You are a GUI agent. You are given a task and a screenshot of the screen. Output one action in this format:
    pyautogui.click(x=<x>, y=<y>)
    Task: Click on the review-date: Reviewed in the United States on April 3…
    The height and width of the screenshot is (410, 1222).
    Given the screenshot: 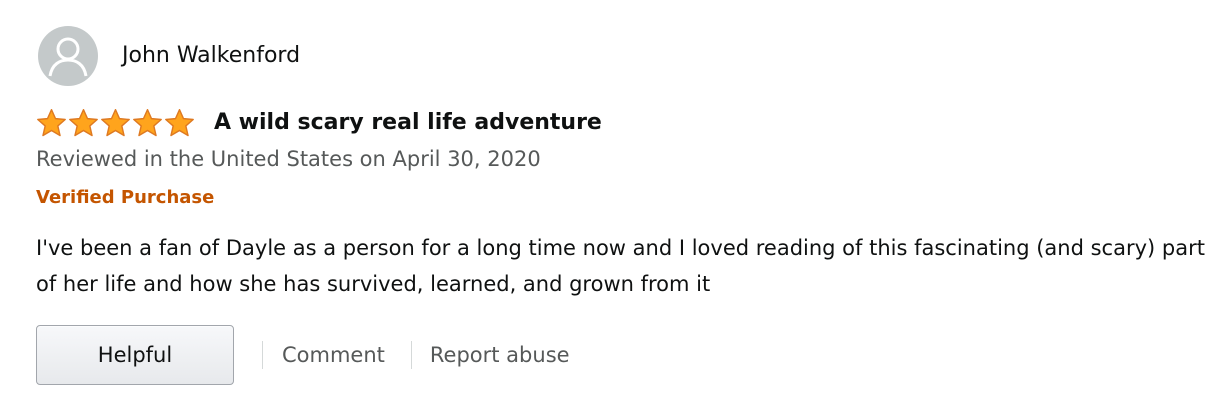 What is the action you would take?
    pyautogui.click(x=288, y=159)
    